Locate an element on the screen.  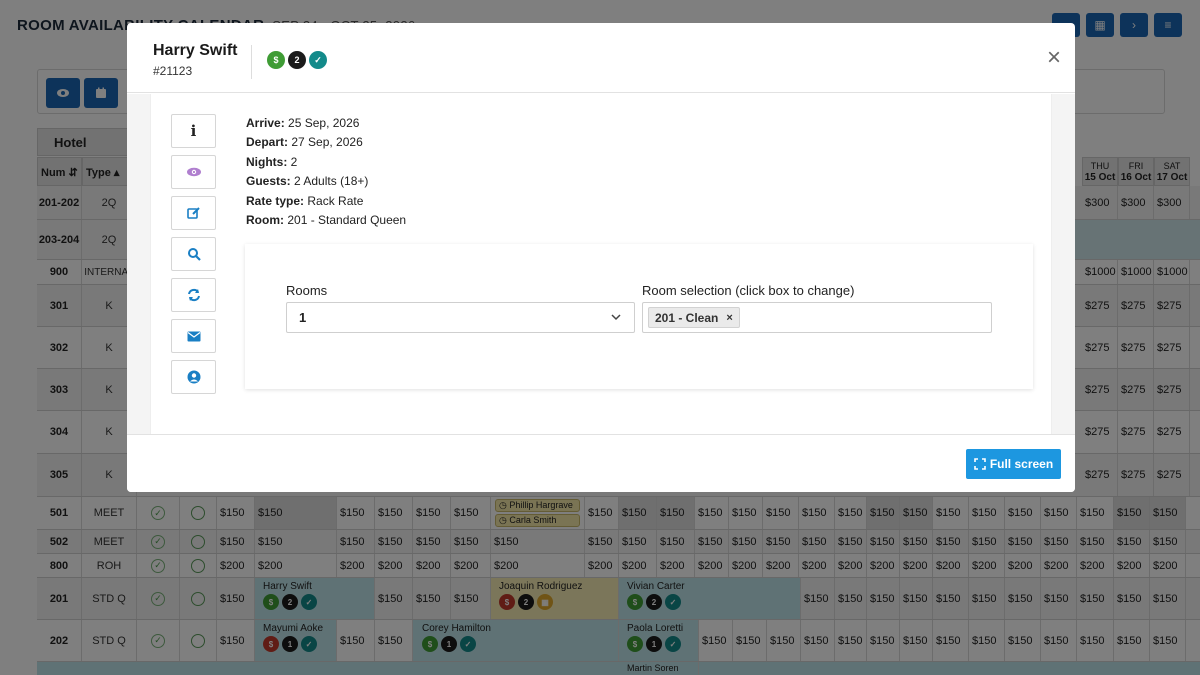
full-screen-button: Full screen is located at coordinates (1013, 464).